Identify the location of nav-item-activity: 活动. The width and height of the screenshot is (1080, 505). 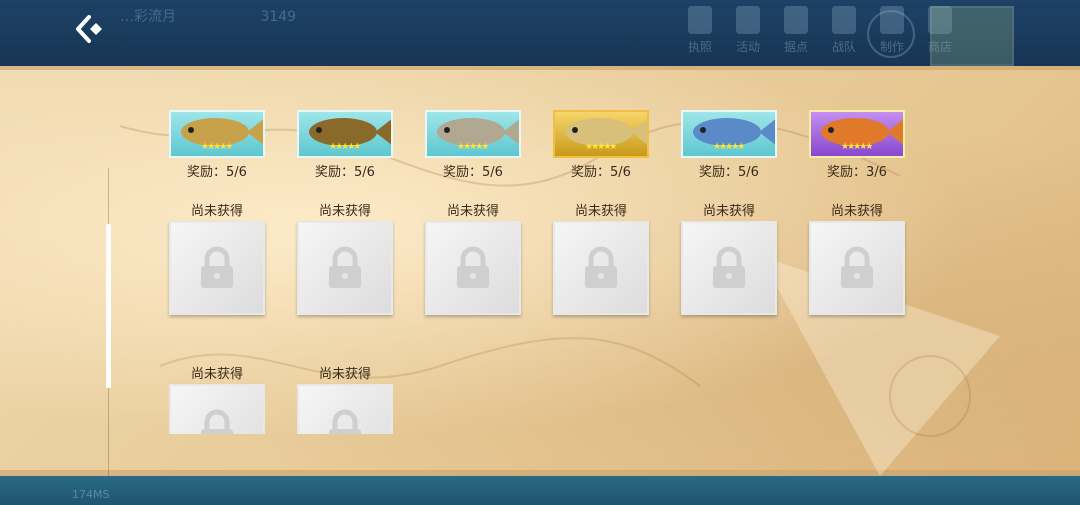
(748, 30).